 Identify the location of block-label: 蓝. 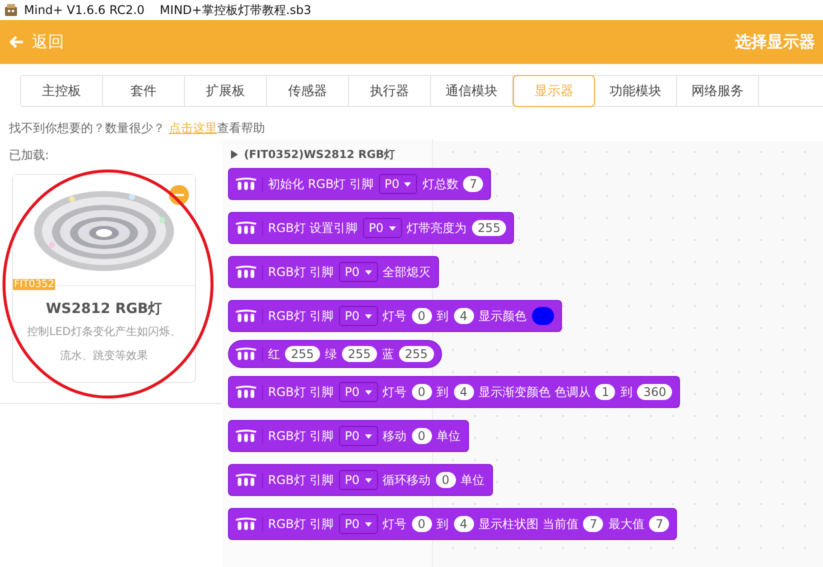
(388, 354).